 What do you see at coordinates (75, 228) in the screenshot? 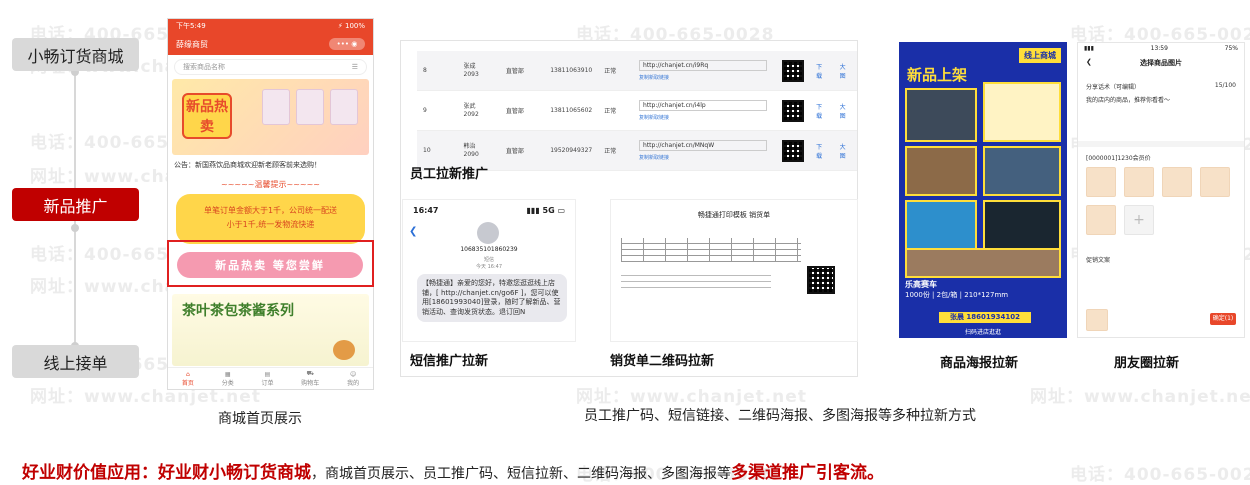
I see `timeline-dot` at bounding box center [75, 228].